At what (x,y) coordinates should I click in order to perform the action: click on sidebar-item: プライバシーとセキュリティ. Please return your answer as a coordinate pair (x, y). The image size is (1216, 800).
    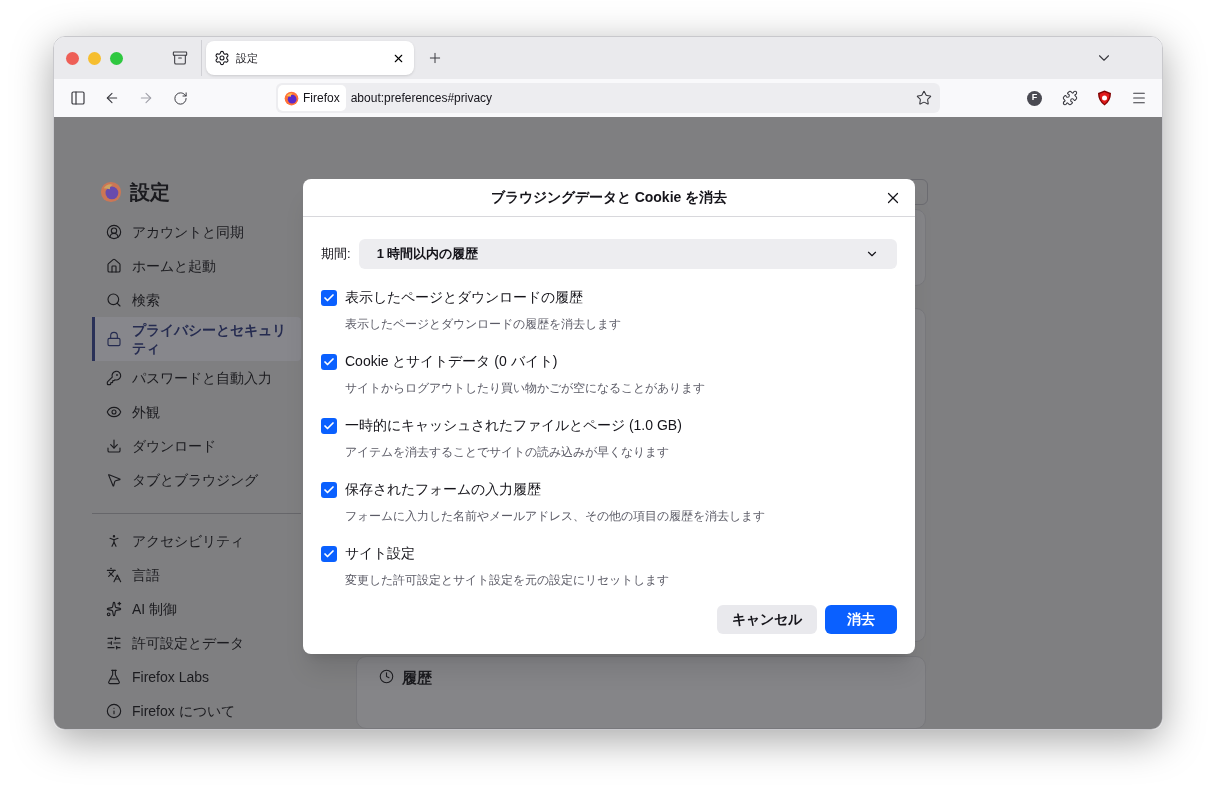
    Looking at the image, I should click on (196, 339).